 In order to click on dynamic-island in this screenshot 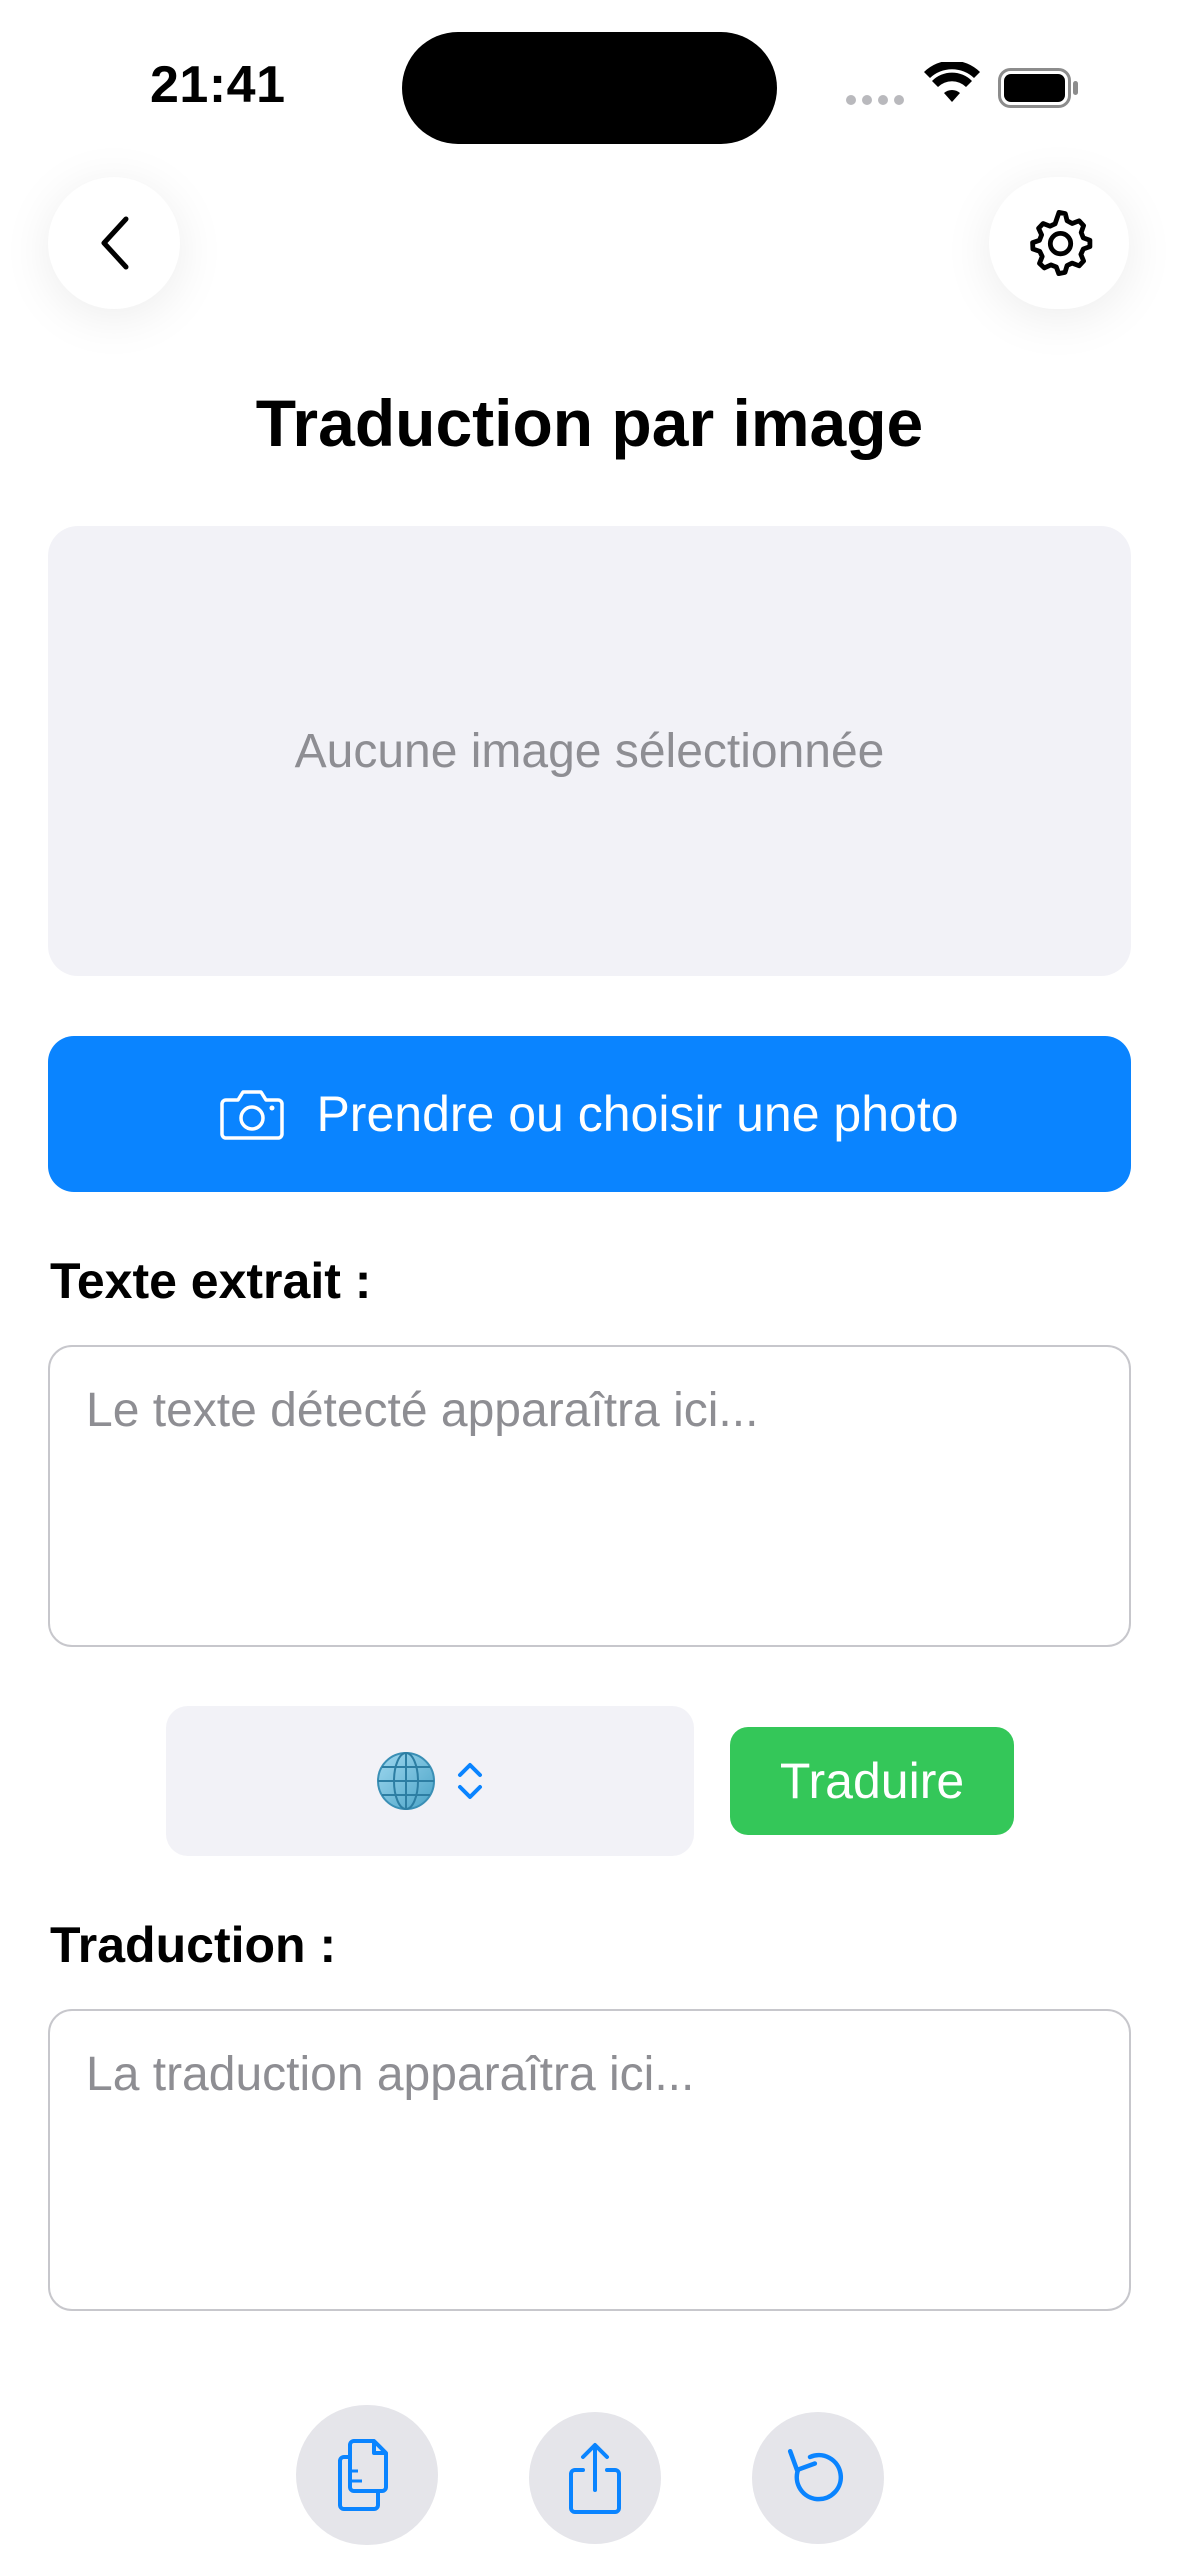, I will do `click(589, 88)`.